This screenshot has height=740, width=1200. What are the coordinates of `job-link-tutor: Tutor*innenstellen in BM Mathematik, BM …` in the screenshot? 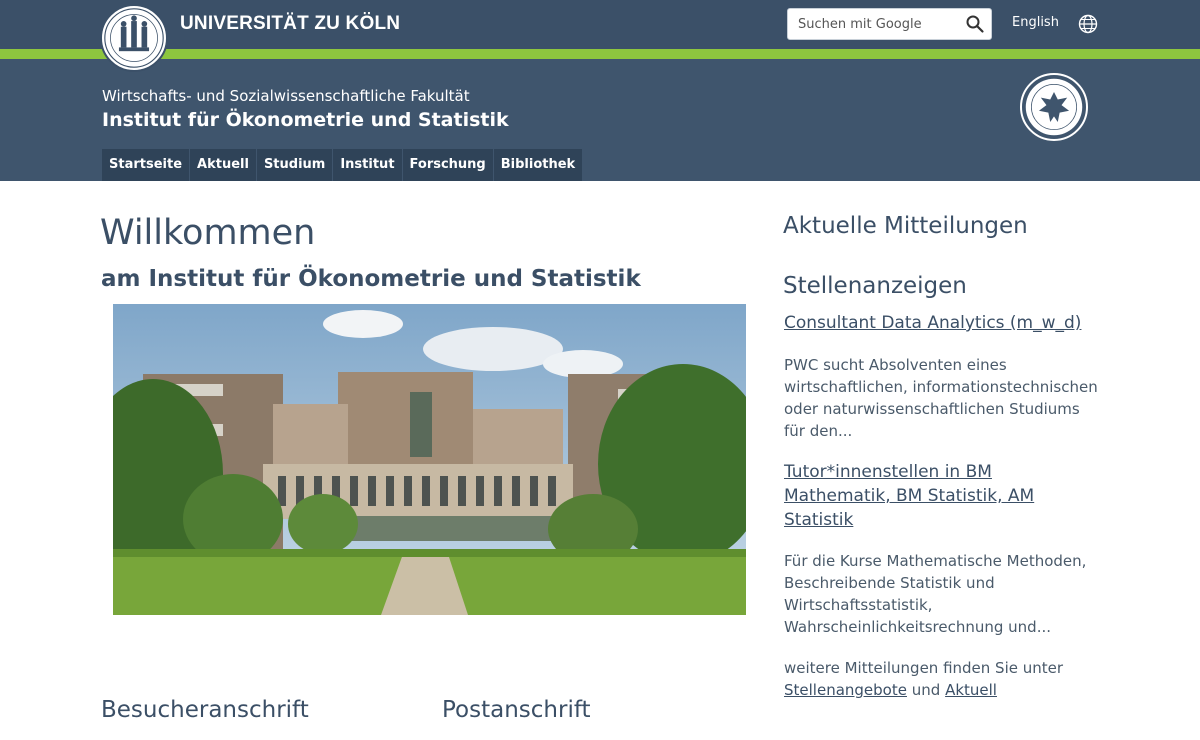 It's located at (934, 496).